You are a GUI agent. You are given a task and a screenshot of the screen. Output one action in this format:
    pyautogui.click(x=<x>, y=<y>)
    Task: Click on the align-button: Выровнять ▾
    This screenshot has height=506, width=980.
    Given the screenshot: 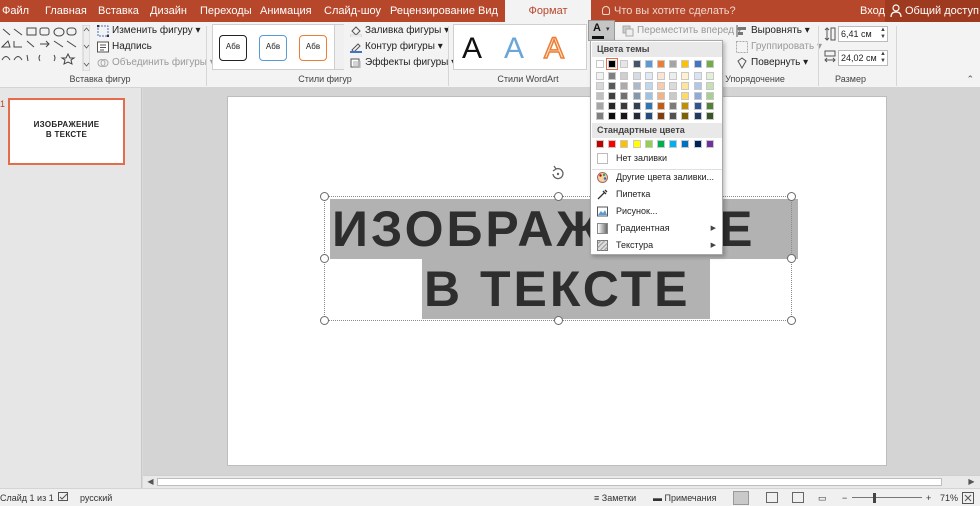 What is the action you would take?
    pyautogui.click(x=773, y=31)
    